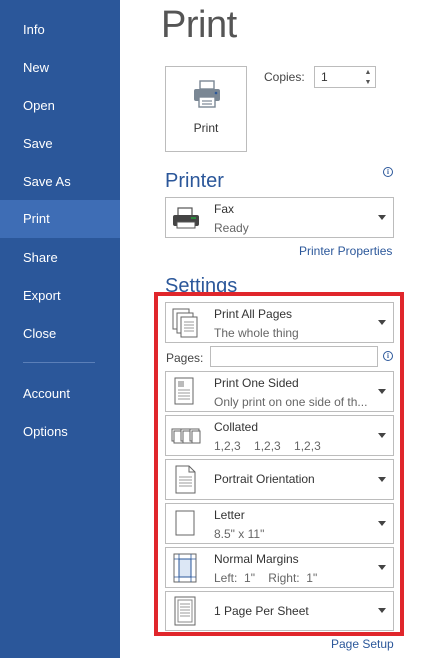 Image resolution: width=437 pixels, height=658 pixels. Describe the element at coordinates (284, 77) in the screenshot. I see `copies-label: Copies:` at that location.